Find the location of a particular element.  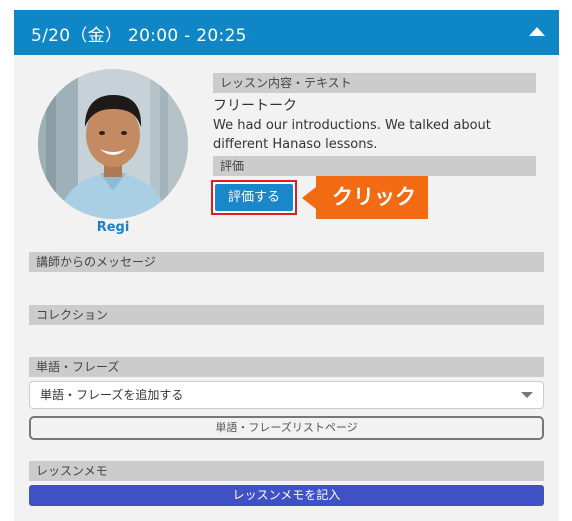

lesson-datetime: 5/20（金） 20:00 - 20:25 is located at coordinates (139, 36).